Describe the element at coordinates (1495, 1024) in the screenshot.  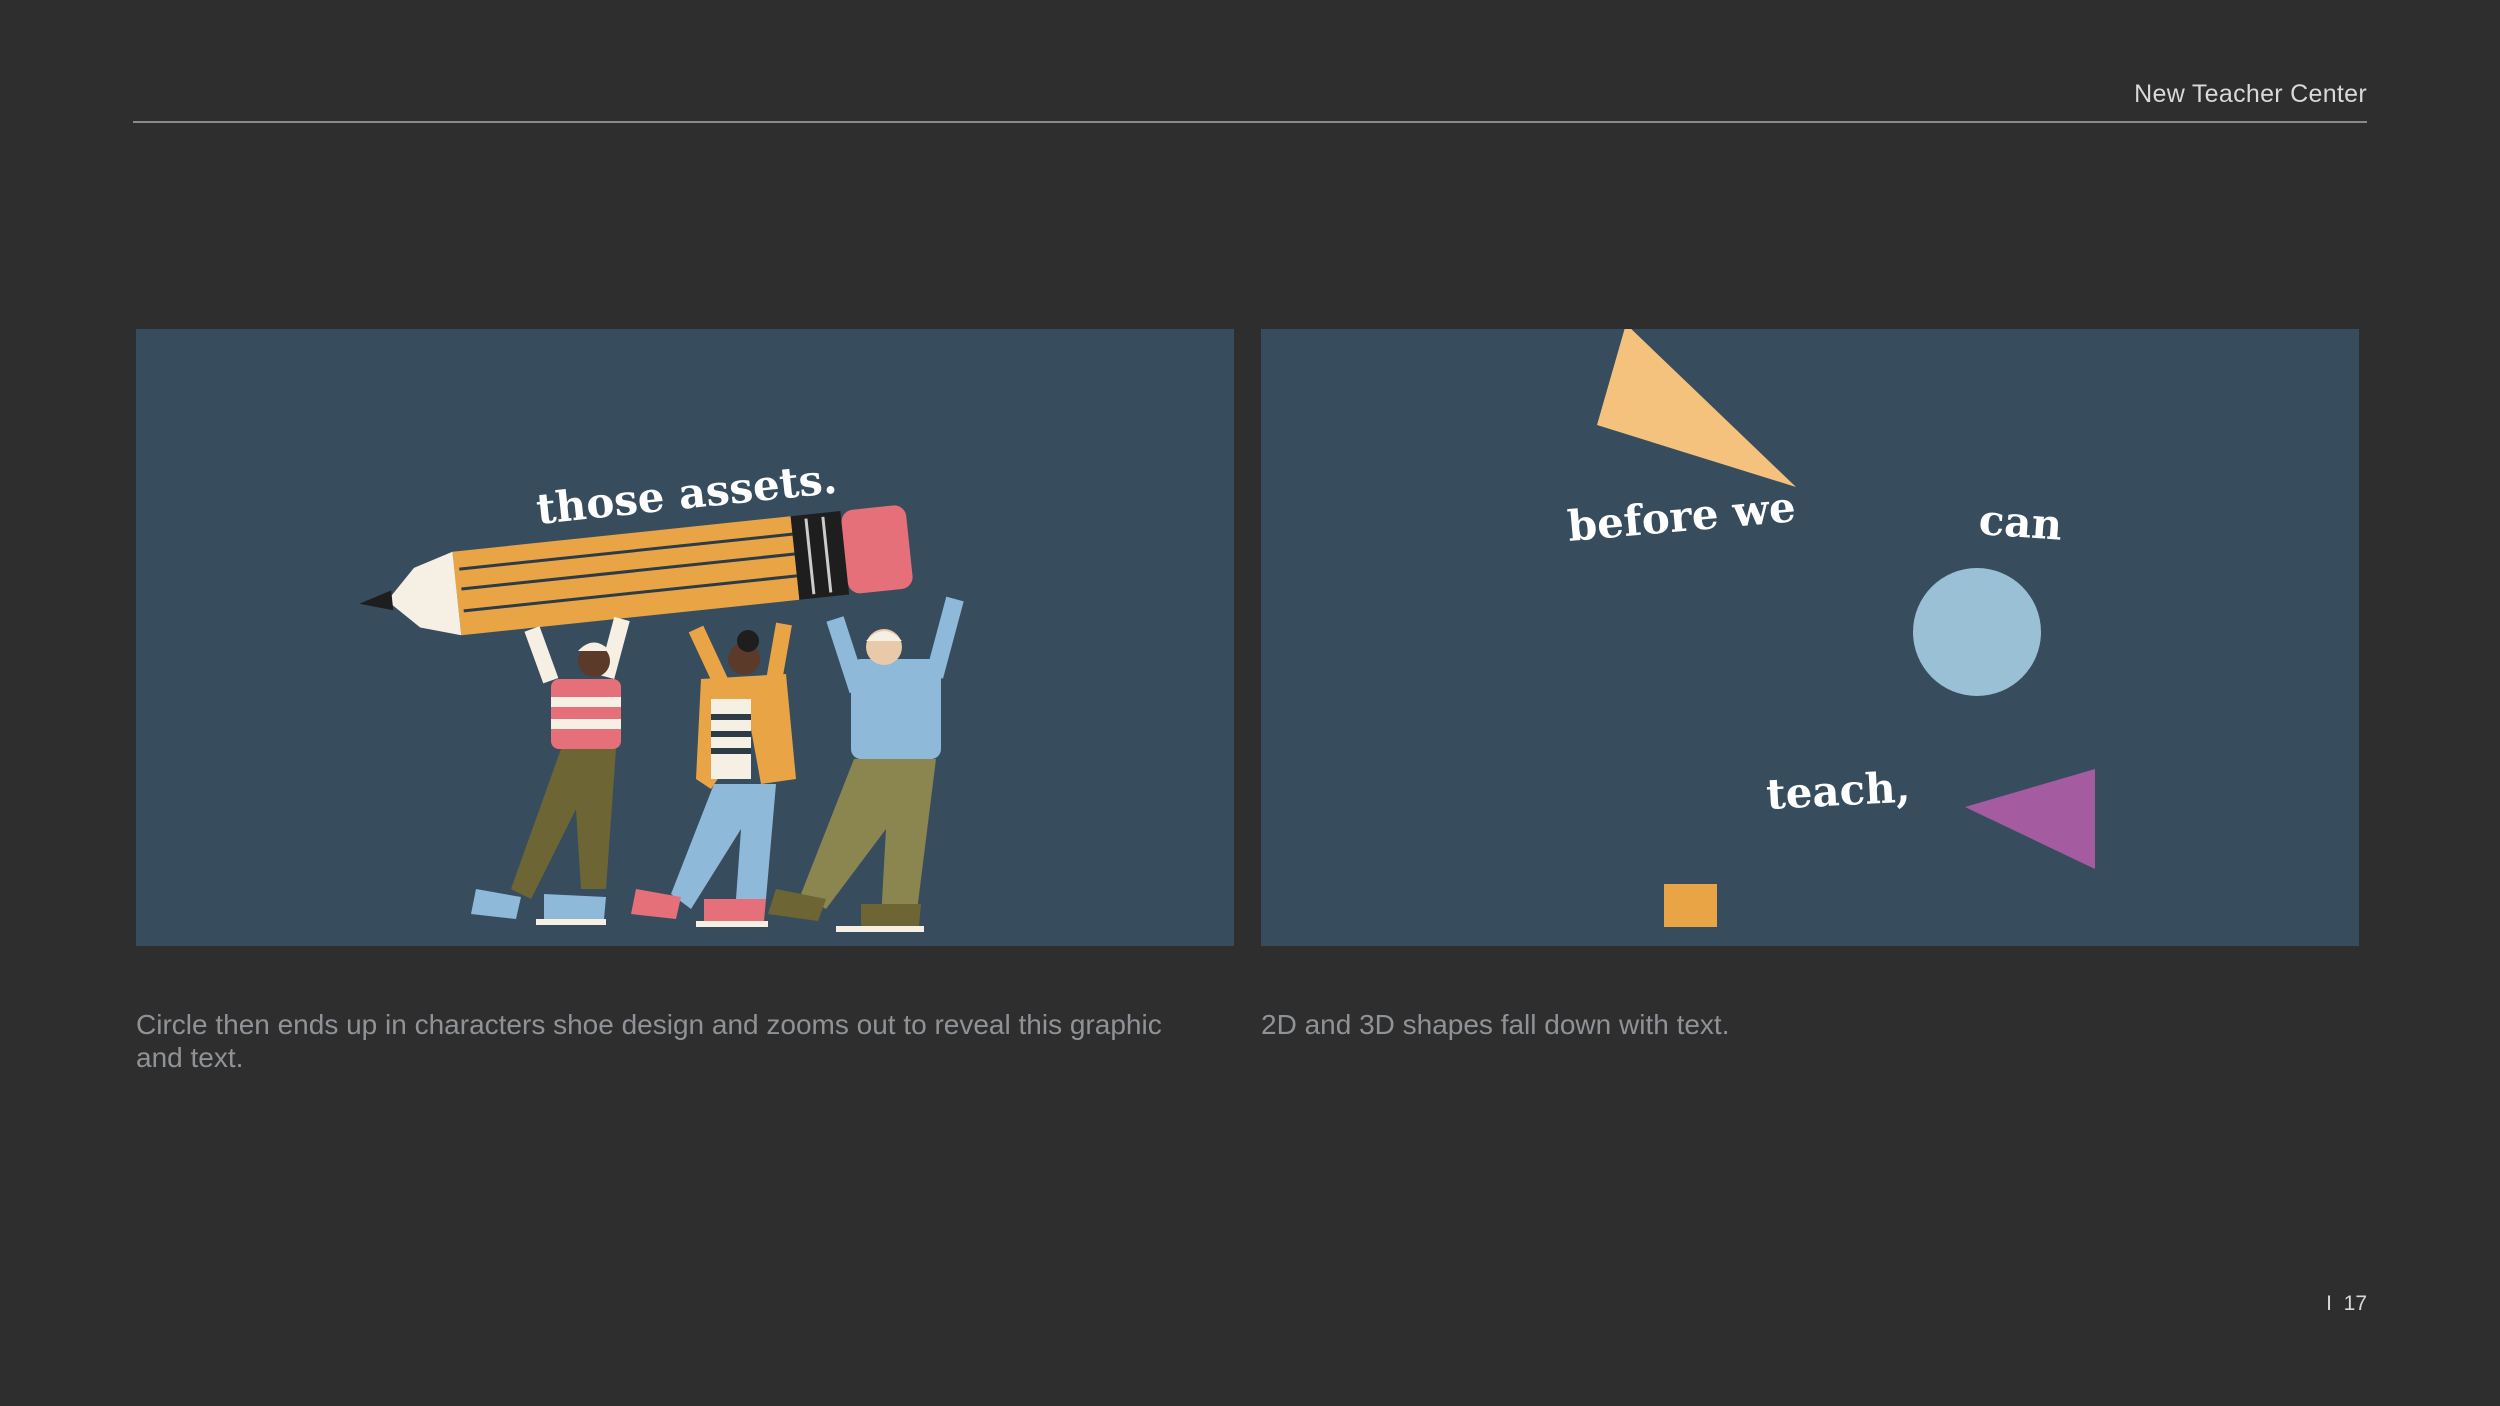
I see `right-caption: 2D and 3D shapes fall down with text.` at that location.